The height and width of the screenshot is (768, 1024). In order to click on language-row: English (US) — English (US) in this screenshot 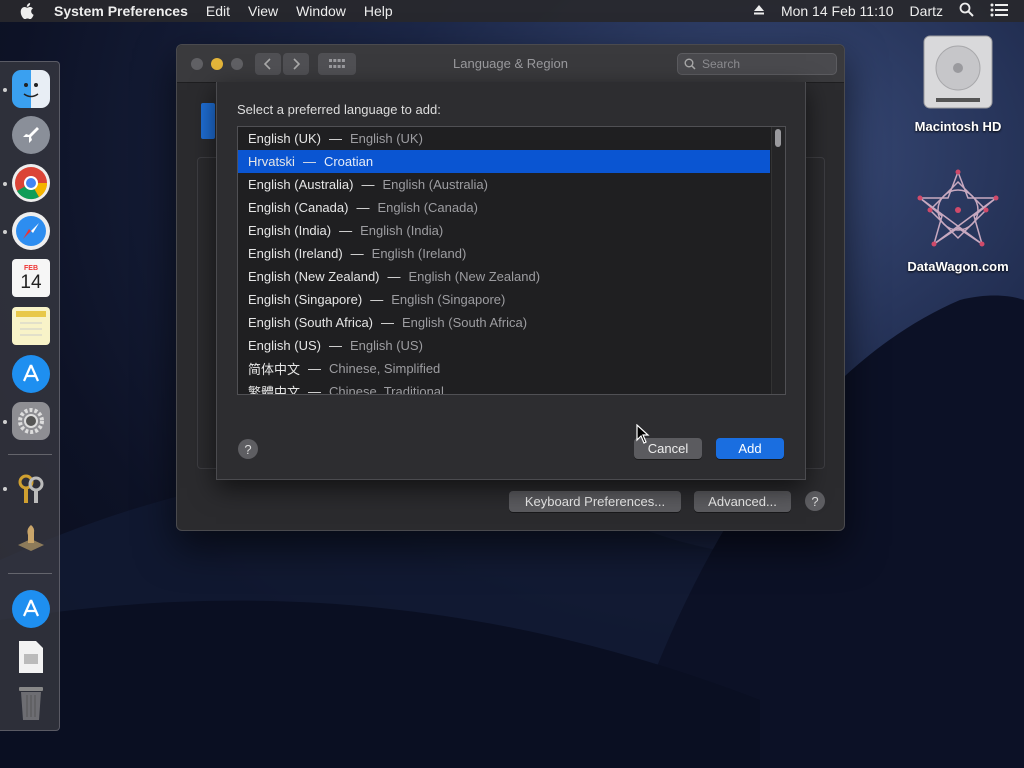, I will do `click(504, 345)`.